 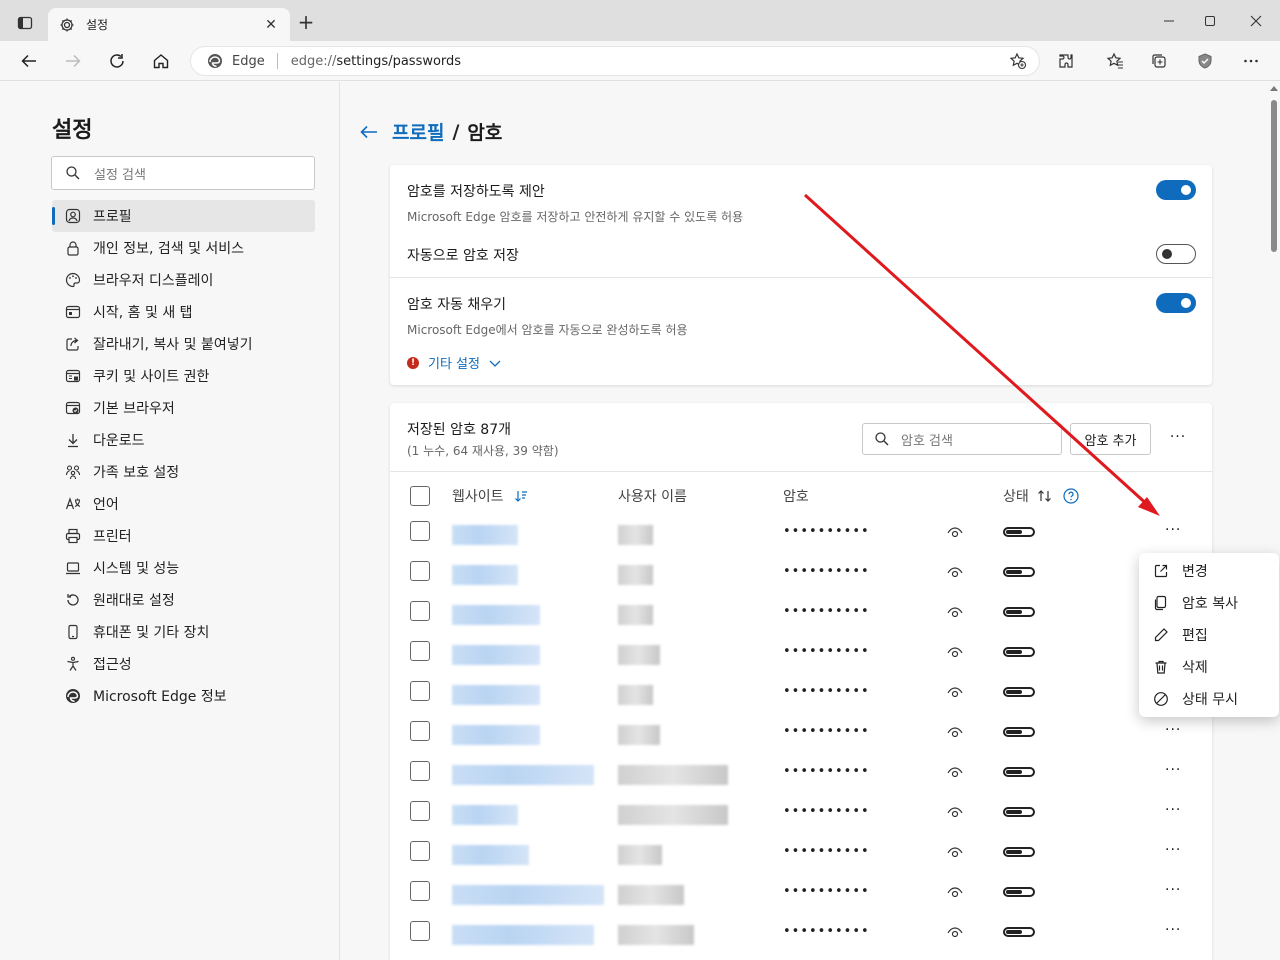 I want to click on sidebar-item-privacy: 개인 정보, 검색 및 서비스, so click(x=183, y=248).